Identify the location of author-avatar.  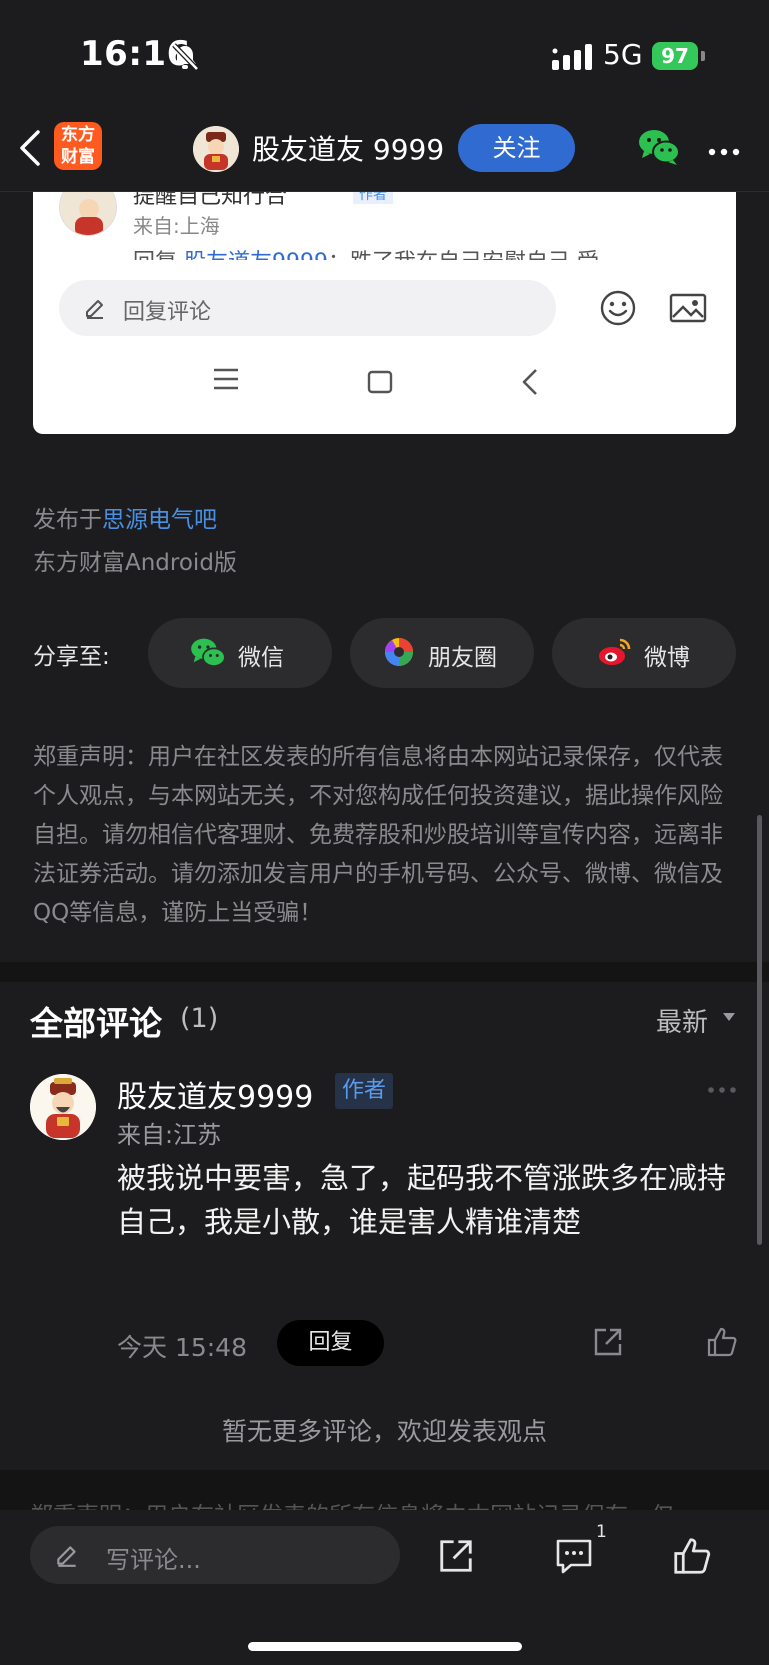
(216, 149).